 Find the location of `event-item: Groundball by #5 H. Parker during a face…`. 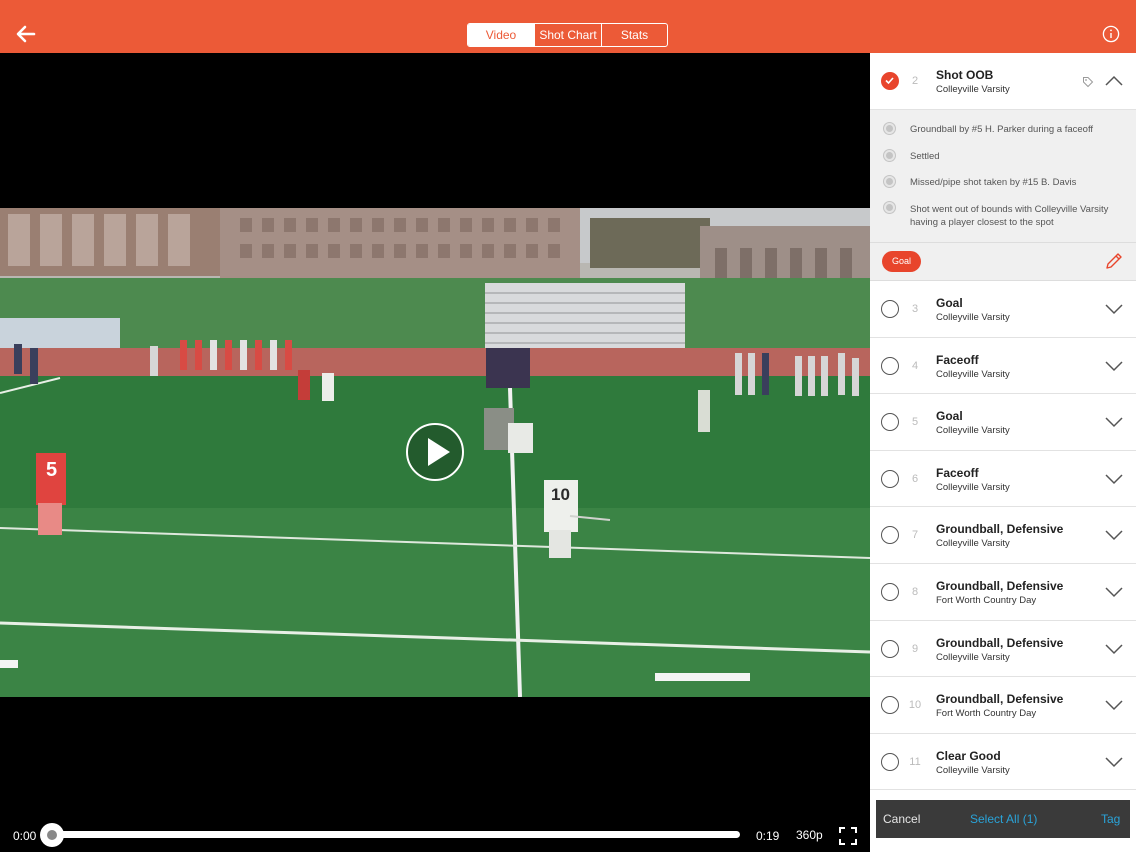

event-item: Groundball by #5 H. Parker during a face… is located at coordinates (1002, 129).